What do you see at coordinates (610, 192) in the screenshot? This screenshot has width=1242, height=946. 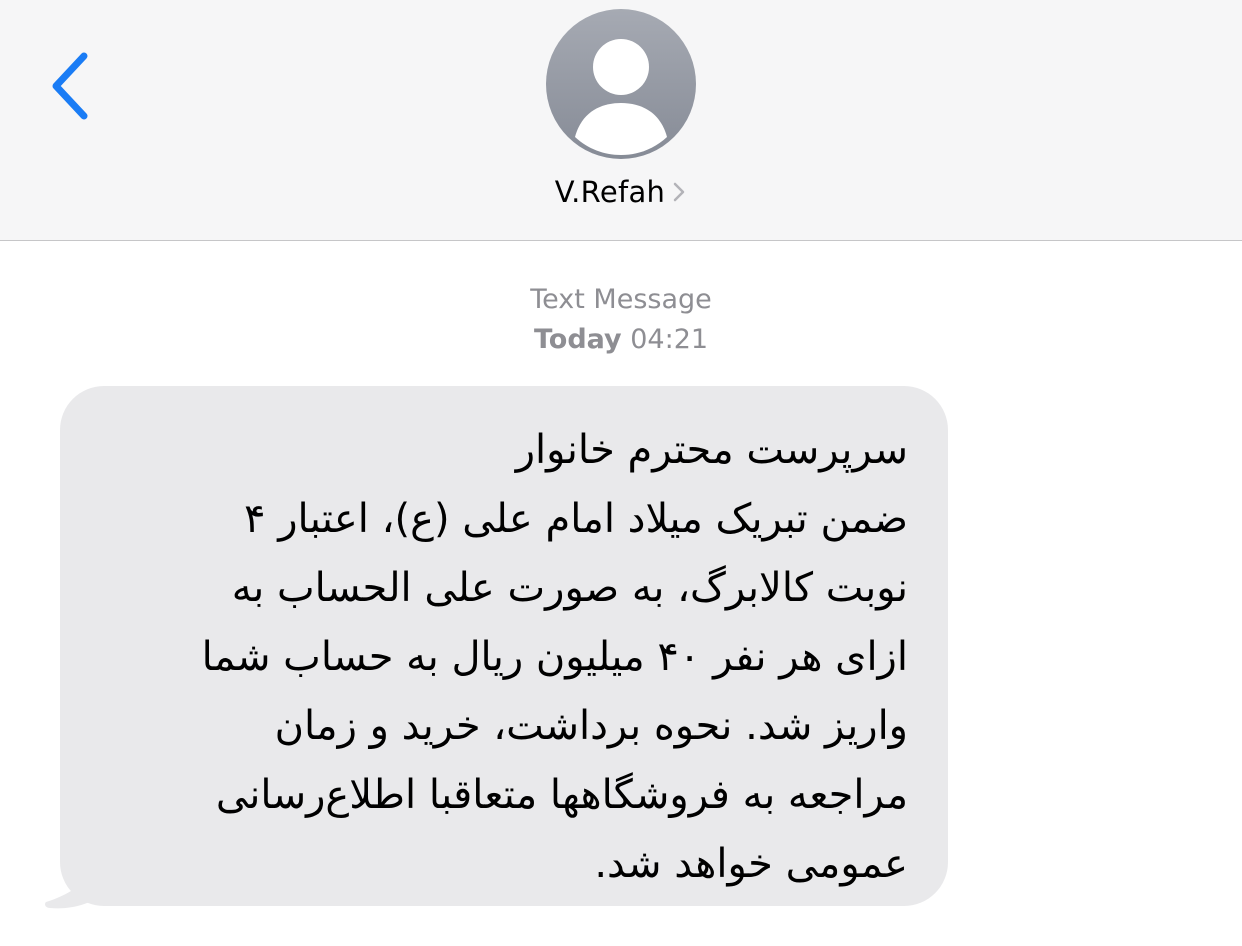 I see `contact-name: V.Refah` at bounding box center [610, 192].